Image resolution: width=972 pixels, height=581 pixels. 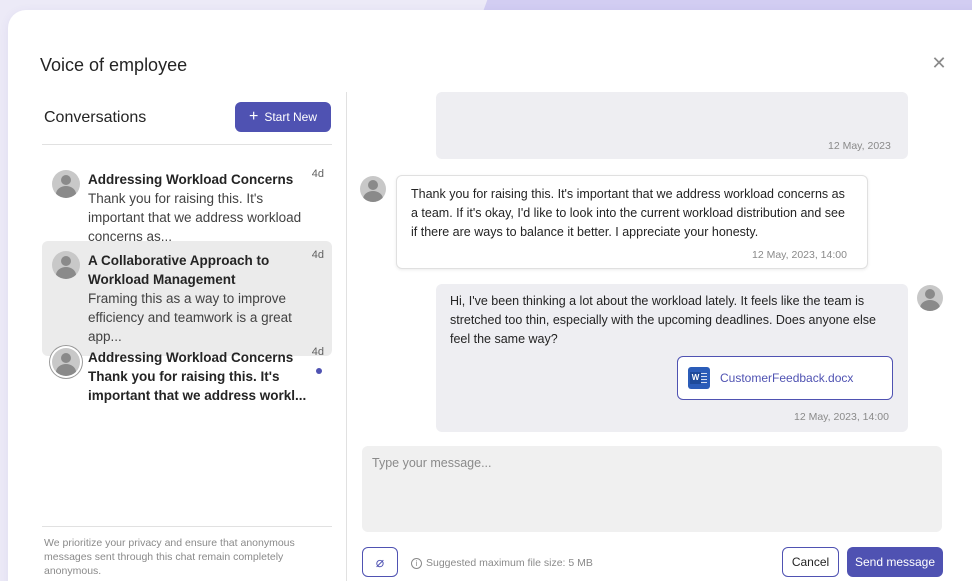 I want to click on start-new-label: Start New, so click(x=291, y=117).